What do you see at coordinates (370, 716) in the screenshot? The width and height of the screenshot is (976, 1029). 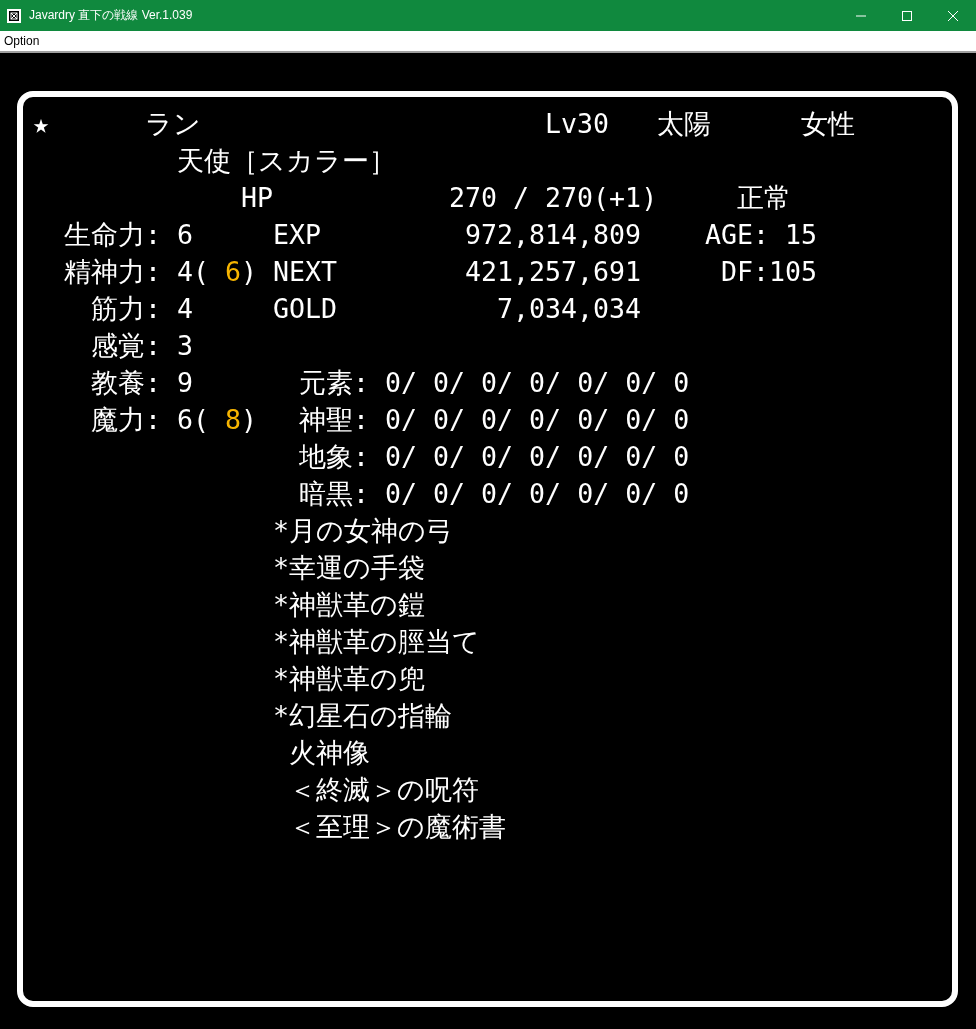 I see `item-name: 幻星石の指輪` at bounding box center [370, 716].